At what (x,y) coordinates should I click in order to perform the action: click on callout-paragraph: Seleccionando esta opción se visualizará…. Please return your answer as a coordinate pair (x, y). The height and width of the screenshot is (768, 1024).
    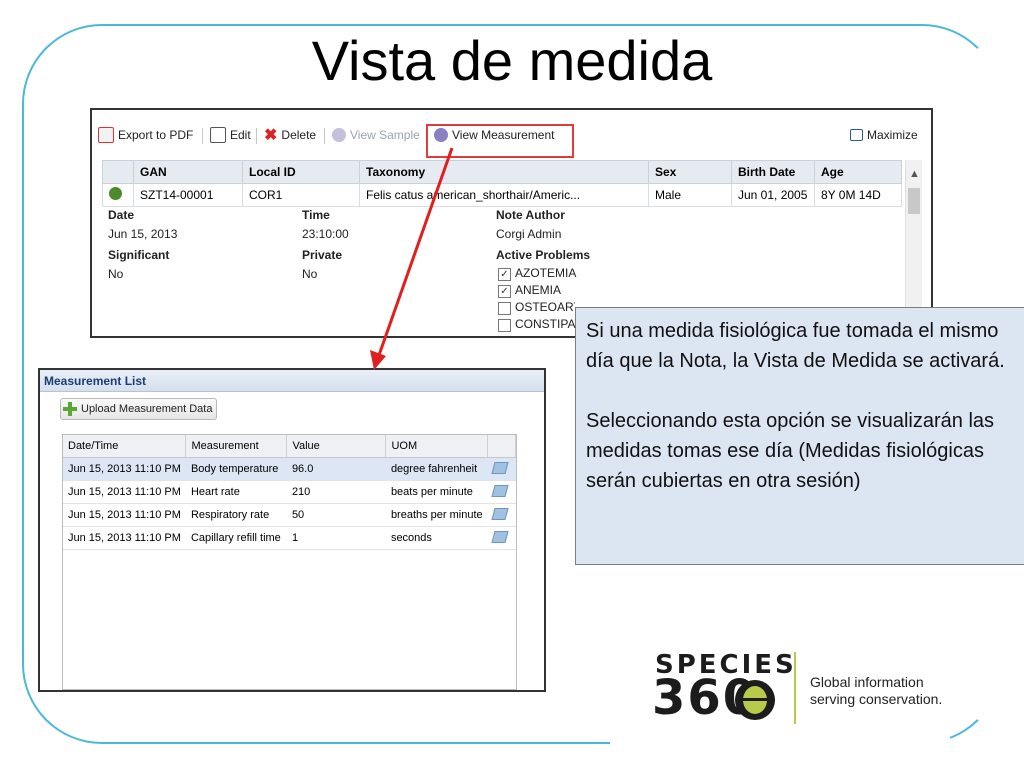
    Looking at the image, I should click on (790, 451).